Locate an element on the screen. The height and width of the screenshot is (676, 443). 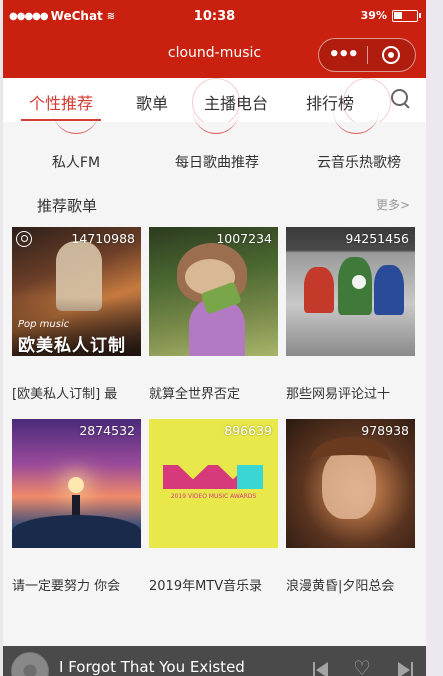
play-count: 1007234 is located at coordinates (244, 238).